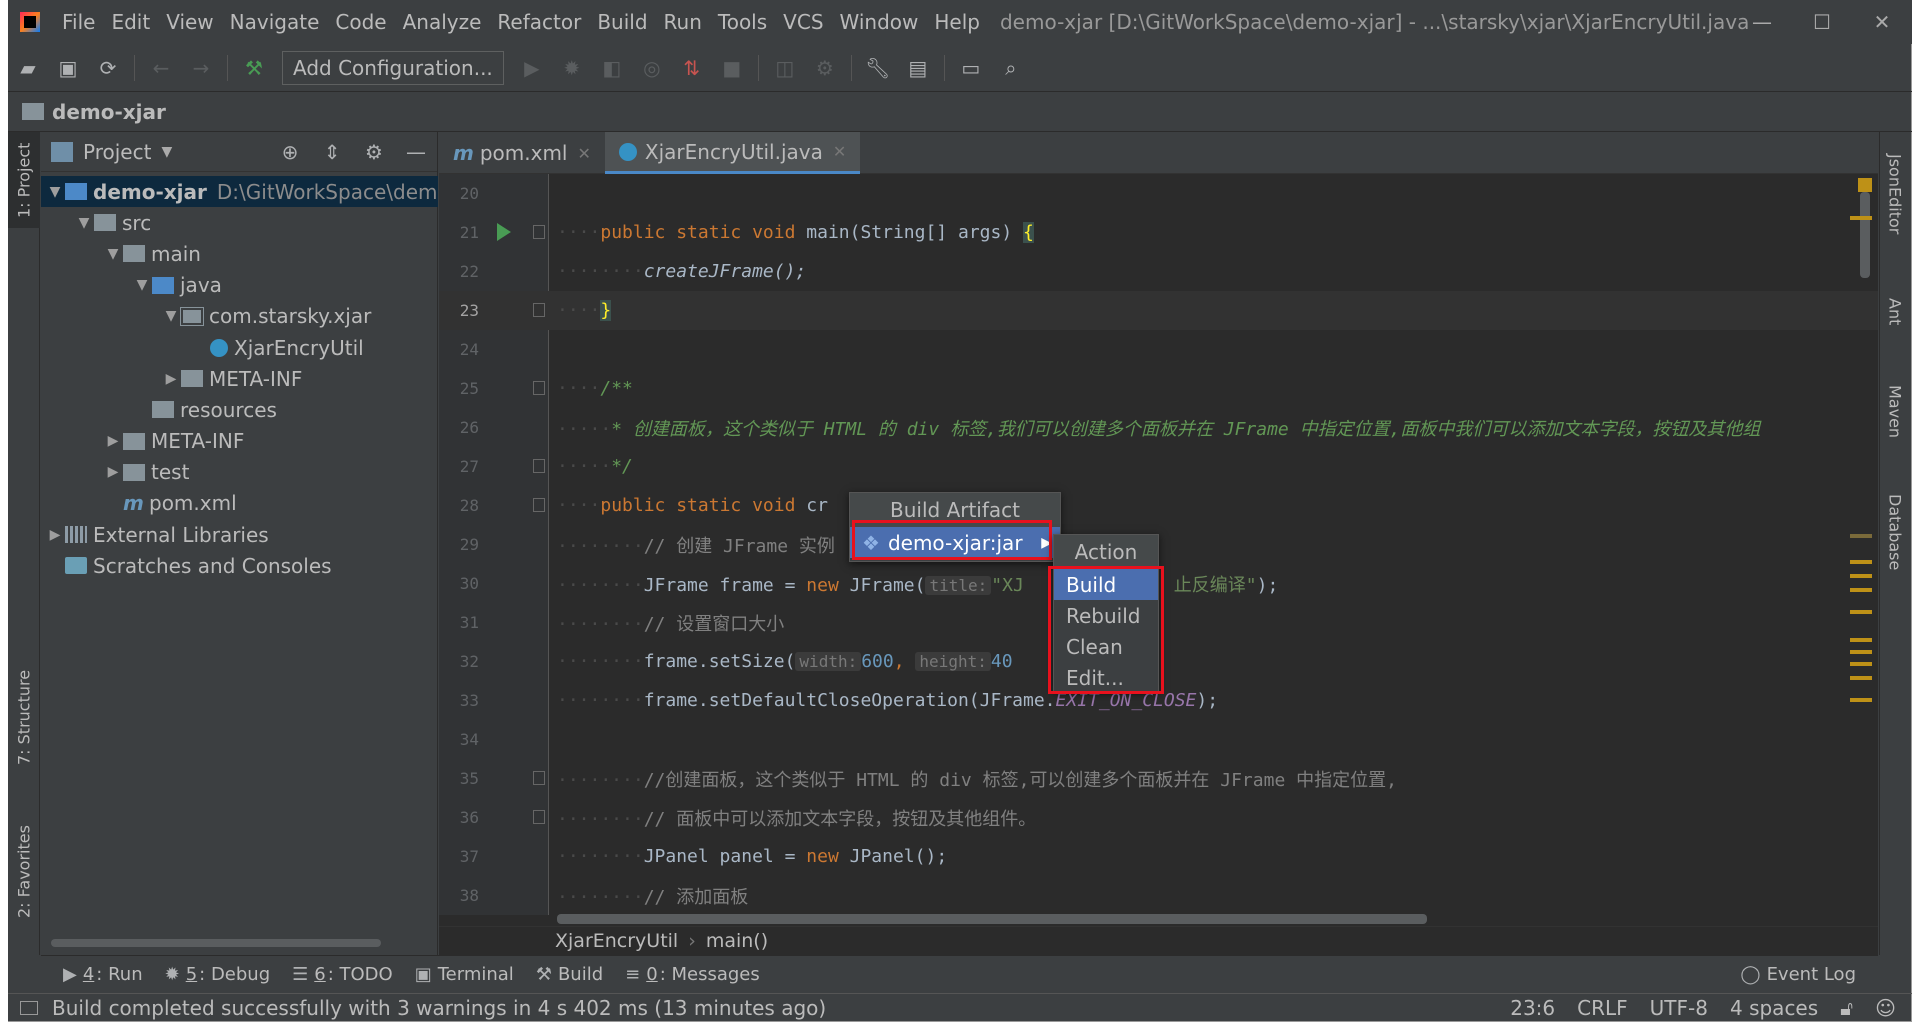 The width and height of the screenshot is (1920, 1030). Describe the element at coordinates (504, 232) in the screenshot. I see `run-gutter-icon` at that location.